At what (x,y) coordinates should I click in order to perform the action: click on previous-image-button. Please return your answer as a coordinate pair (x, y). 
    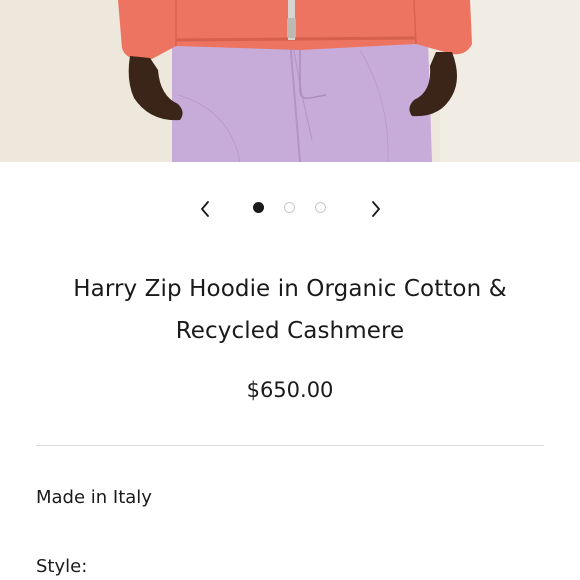
    Looking at the image, I should click on (205, 209).